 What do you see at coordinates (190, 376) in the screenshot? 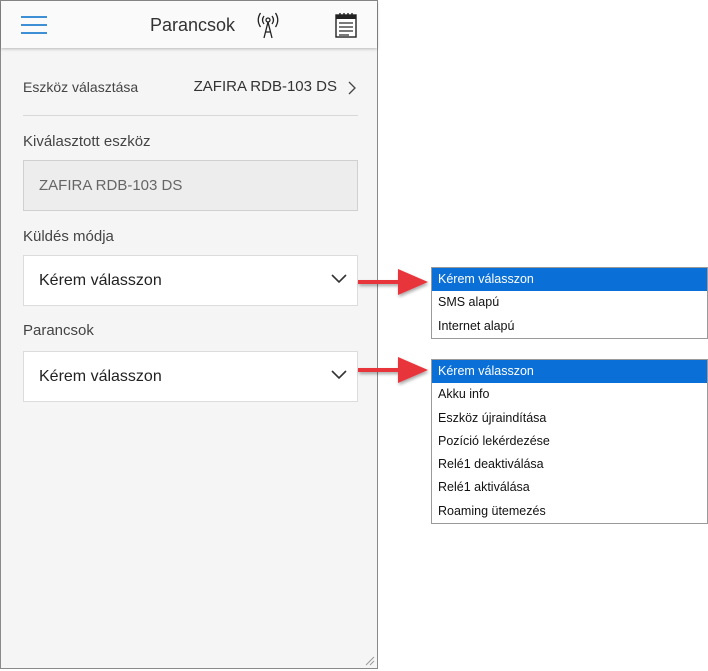
I see `commands-select: Kérem válasszon` at bounding box center [190, 376].